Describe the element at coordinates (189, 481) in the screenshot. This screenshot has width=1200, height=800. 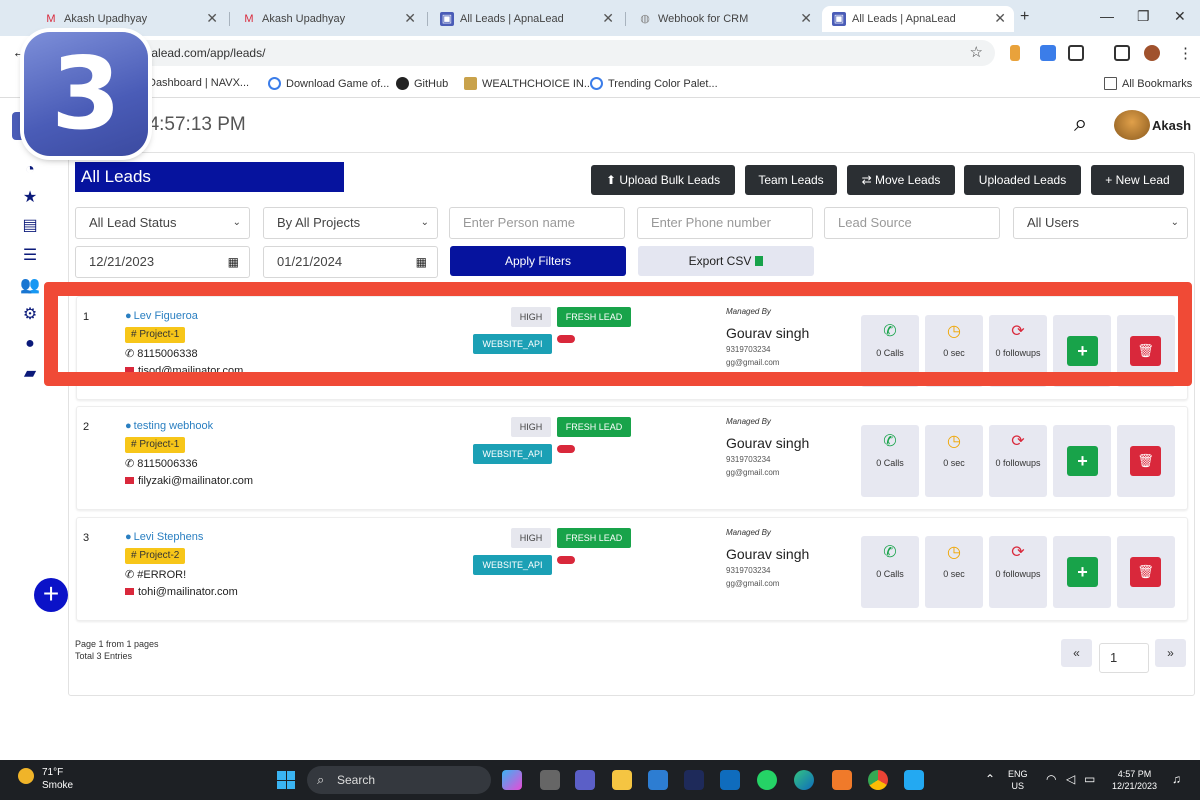
I see `lead-email: filyzaki@mailinator.com` at that location.